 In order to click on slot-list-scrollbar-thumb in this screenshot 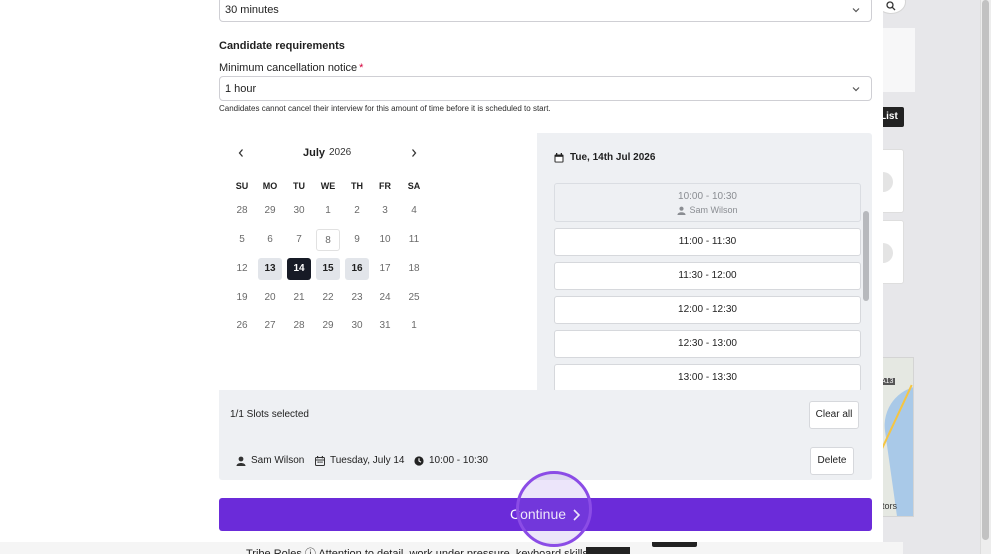, I will do `click(866, 256)`.